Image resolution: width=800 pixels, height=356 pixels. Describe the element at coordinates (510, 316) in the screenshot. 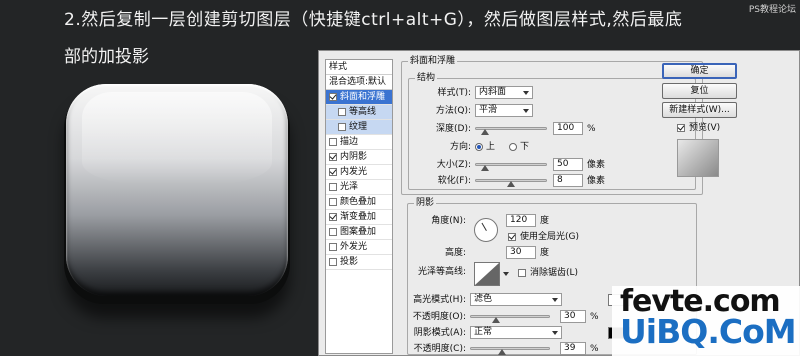

I see `highlight-opacity-slider` at that location.